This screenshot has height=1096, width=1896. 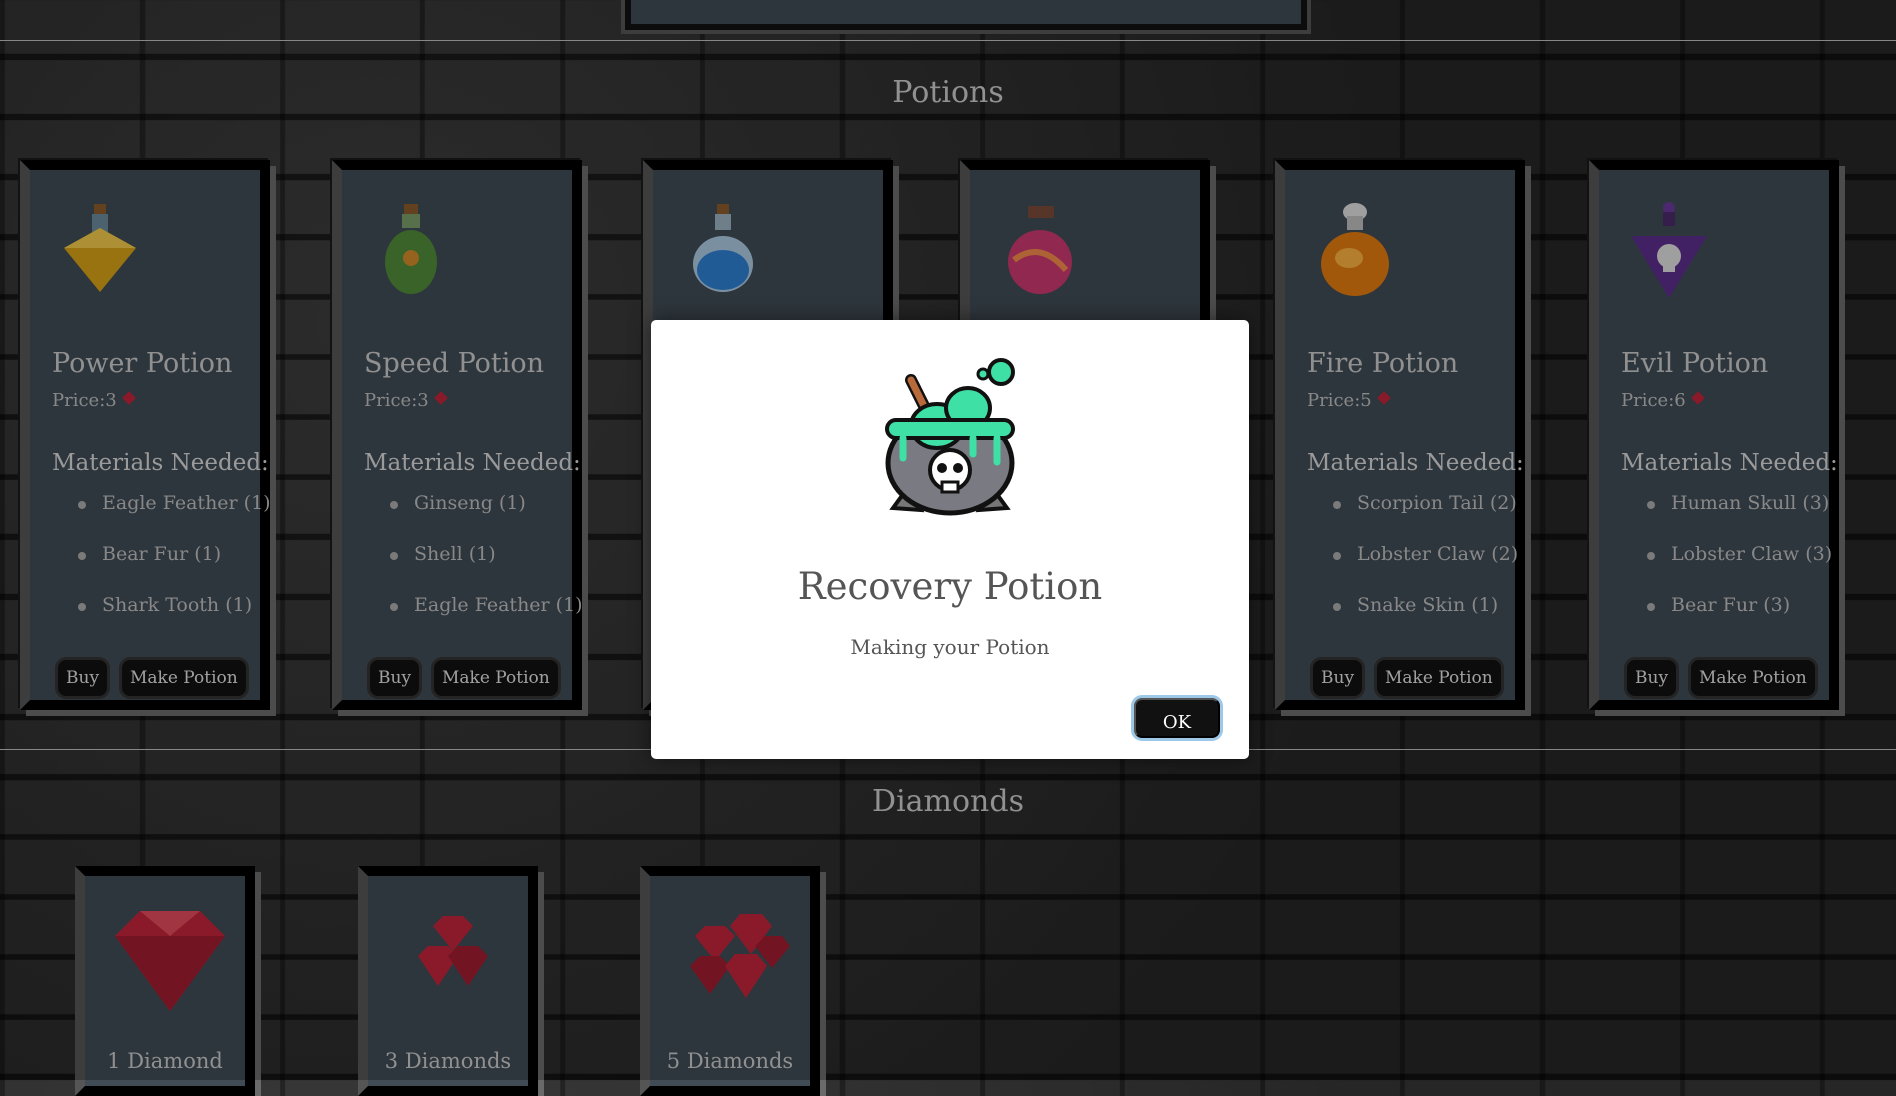 I want to click on modal-title: Recovery Potion, so click(x=950, y=586).